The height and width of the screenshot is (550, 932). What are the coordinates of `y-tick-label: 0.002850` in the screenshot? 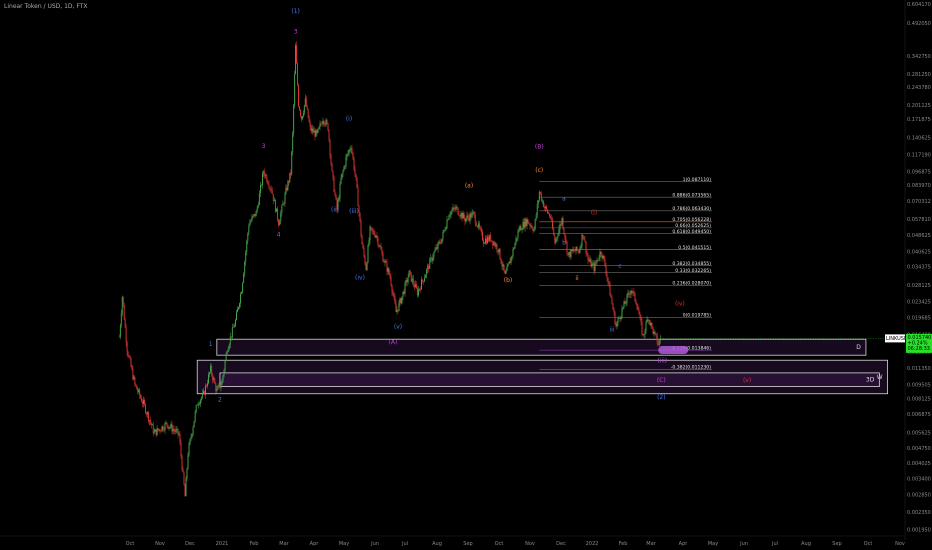 It's located at (919, 496).